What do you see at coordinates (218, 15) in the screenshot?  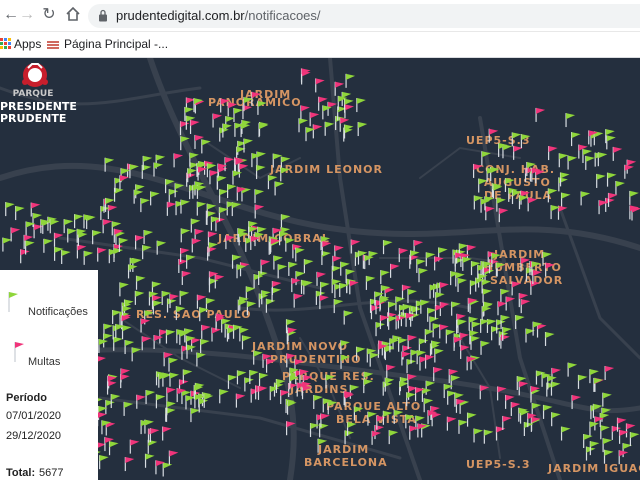 I see `url-text: prudentedigital.com.br/notificacoes/` at bounding box center [218, 15].